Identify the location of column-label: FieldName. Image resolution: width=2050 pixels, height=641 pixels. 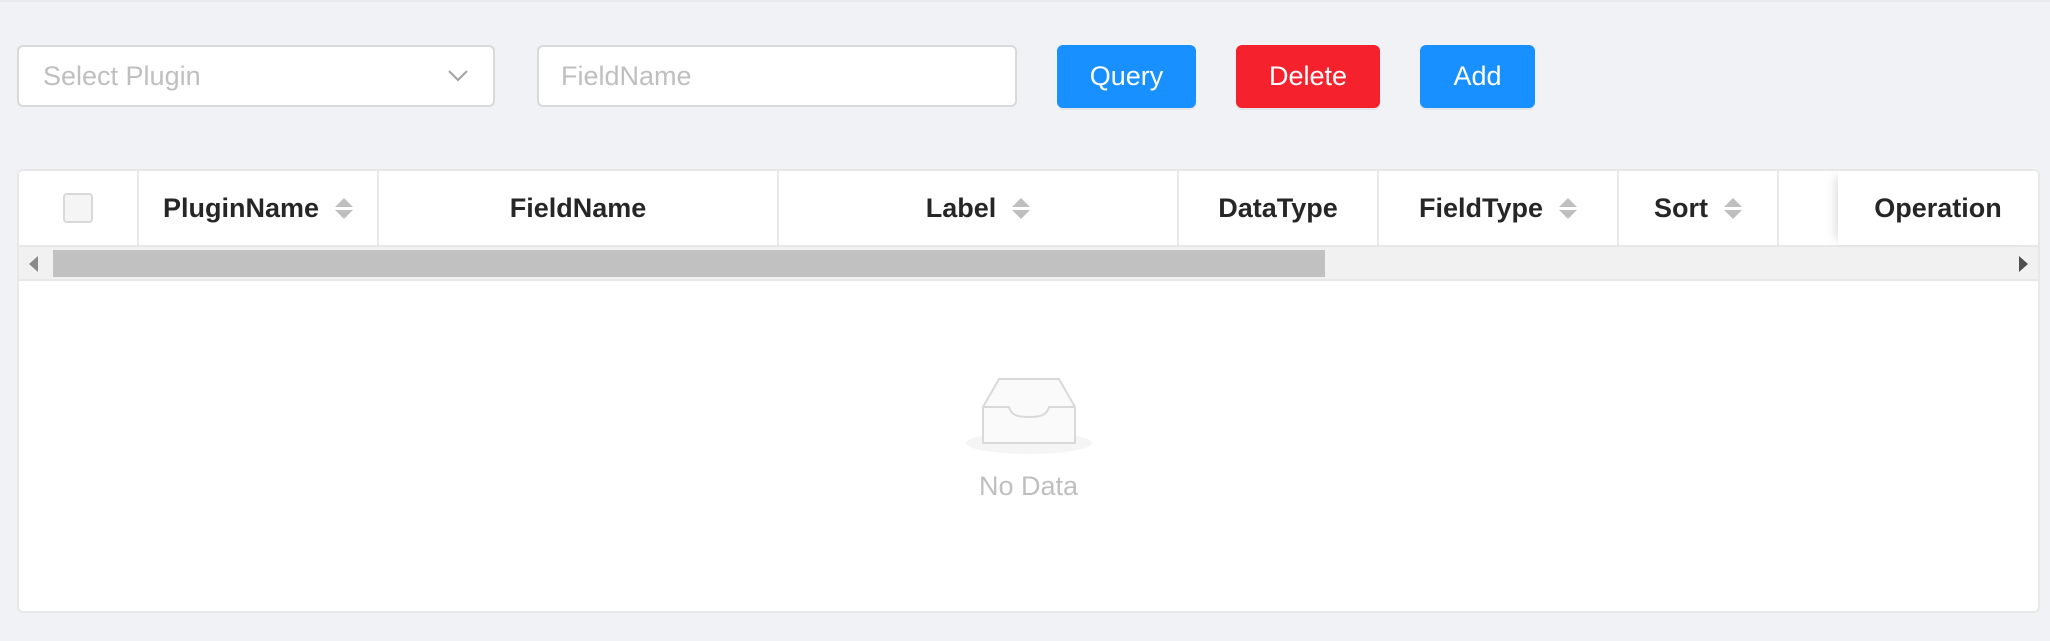
(578, 207).